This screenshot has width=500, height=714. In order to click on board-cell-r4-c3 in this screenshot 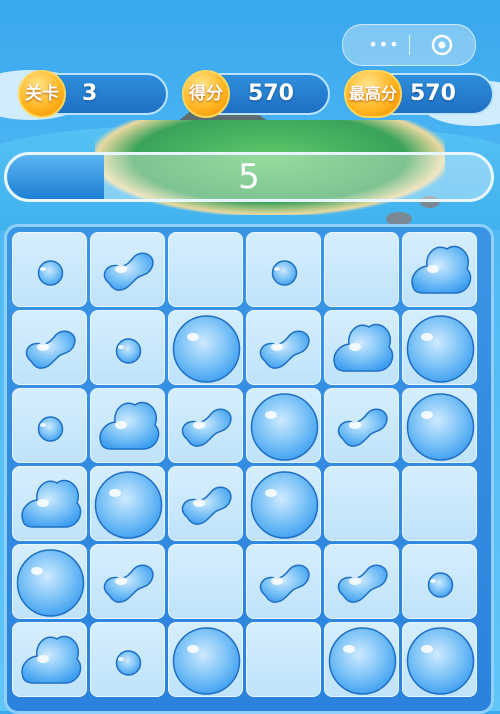, I will do `click(205, 503)`.